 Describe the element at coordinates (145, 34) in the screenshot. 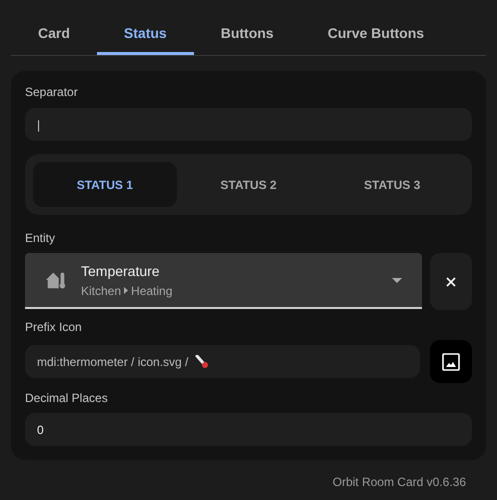

I see `tab: Status` at that location.